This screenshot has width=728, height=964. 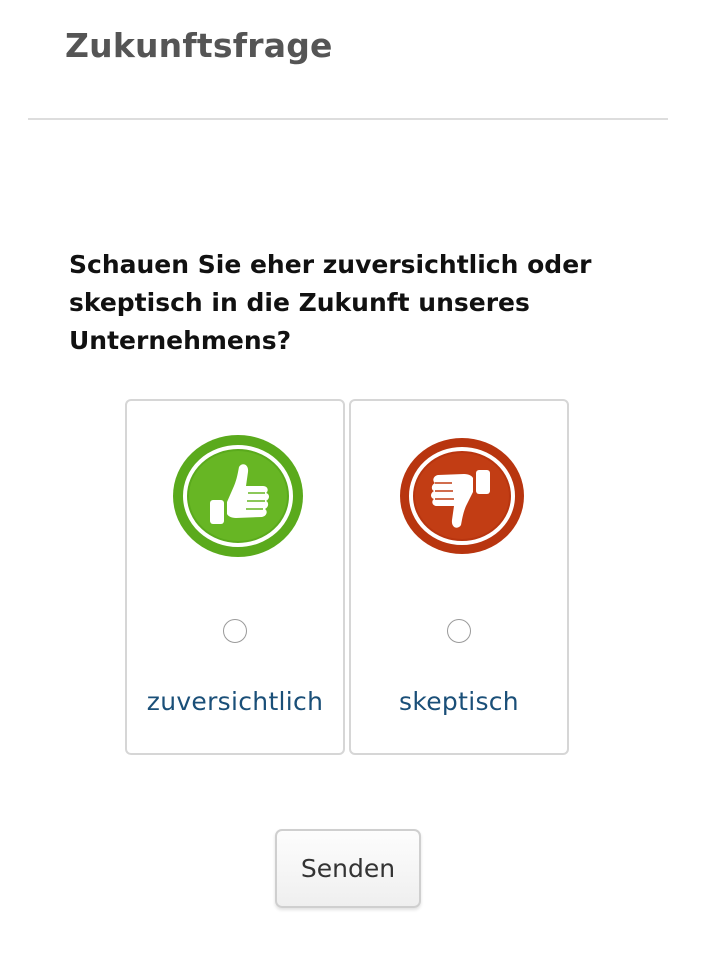 I want to click on option-card-skeptisch: skeptisch, so click(x=459, y=577).